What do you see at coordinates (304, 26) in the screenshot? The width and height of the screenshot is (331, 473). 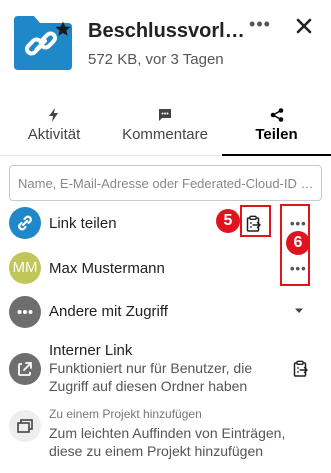 I see `close-icon` at bounding box center [304, 26].